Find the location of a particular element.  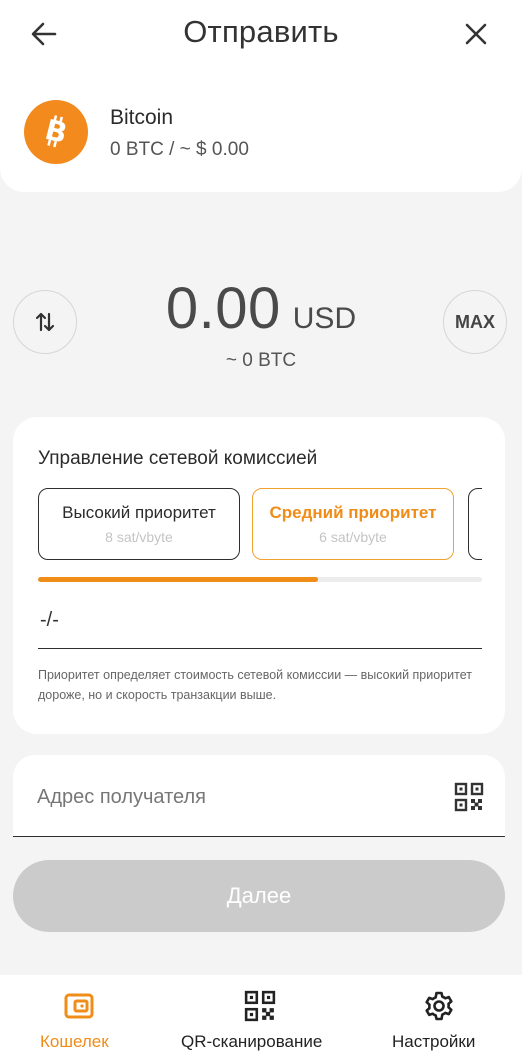

asset-name: Bitcoin is located at coordinates (142, 117).